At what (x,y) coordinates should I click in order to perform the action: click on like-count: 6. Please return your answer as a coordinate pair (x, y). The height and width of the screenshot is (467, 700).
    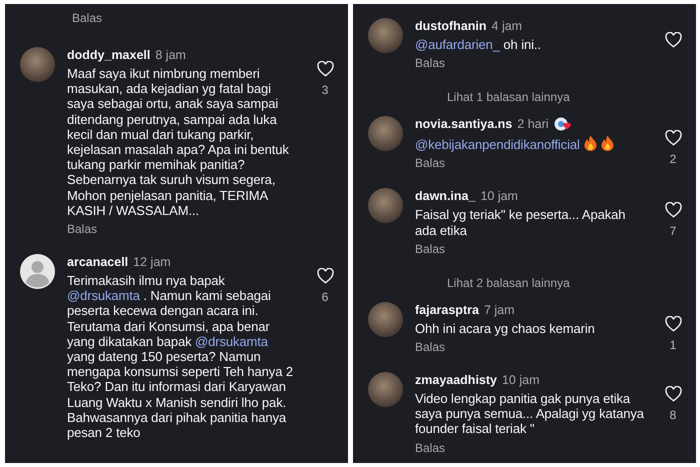
    Looking at the image, I should click on (325, 297).